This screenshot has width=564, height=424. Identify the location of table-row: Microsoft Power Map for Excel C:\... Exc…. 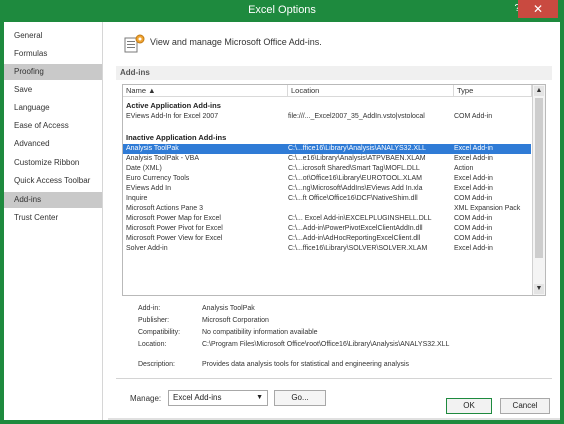
(327, 219).